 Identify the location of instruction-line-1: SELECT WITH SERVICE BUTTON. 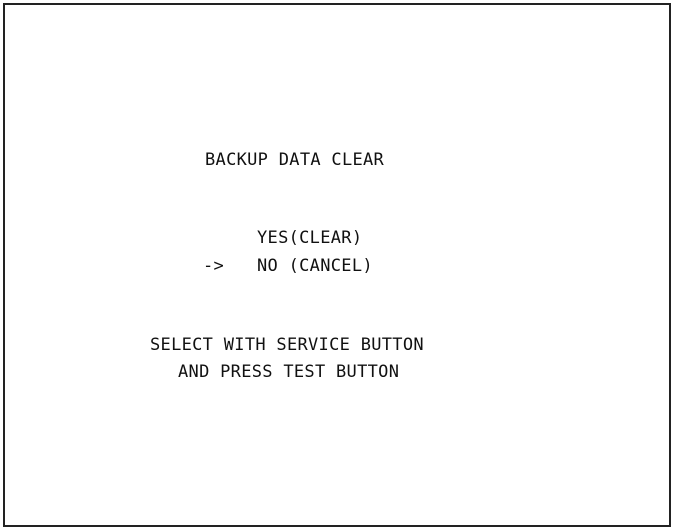
(287, 345).